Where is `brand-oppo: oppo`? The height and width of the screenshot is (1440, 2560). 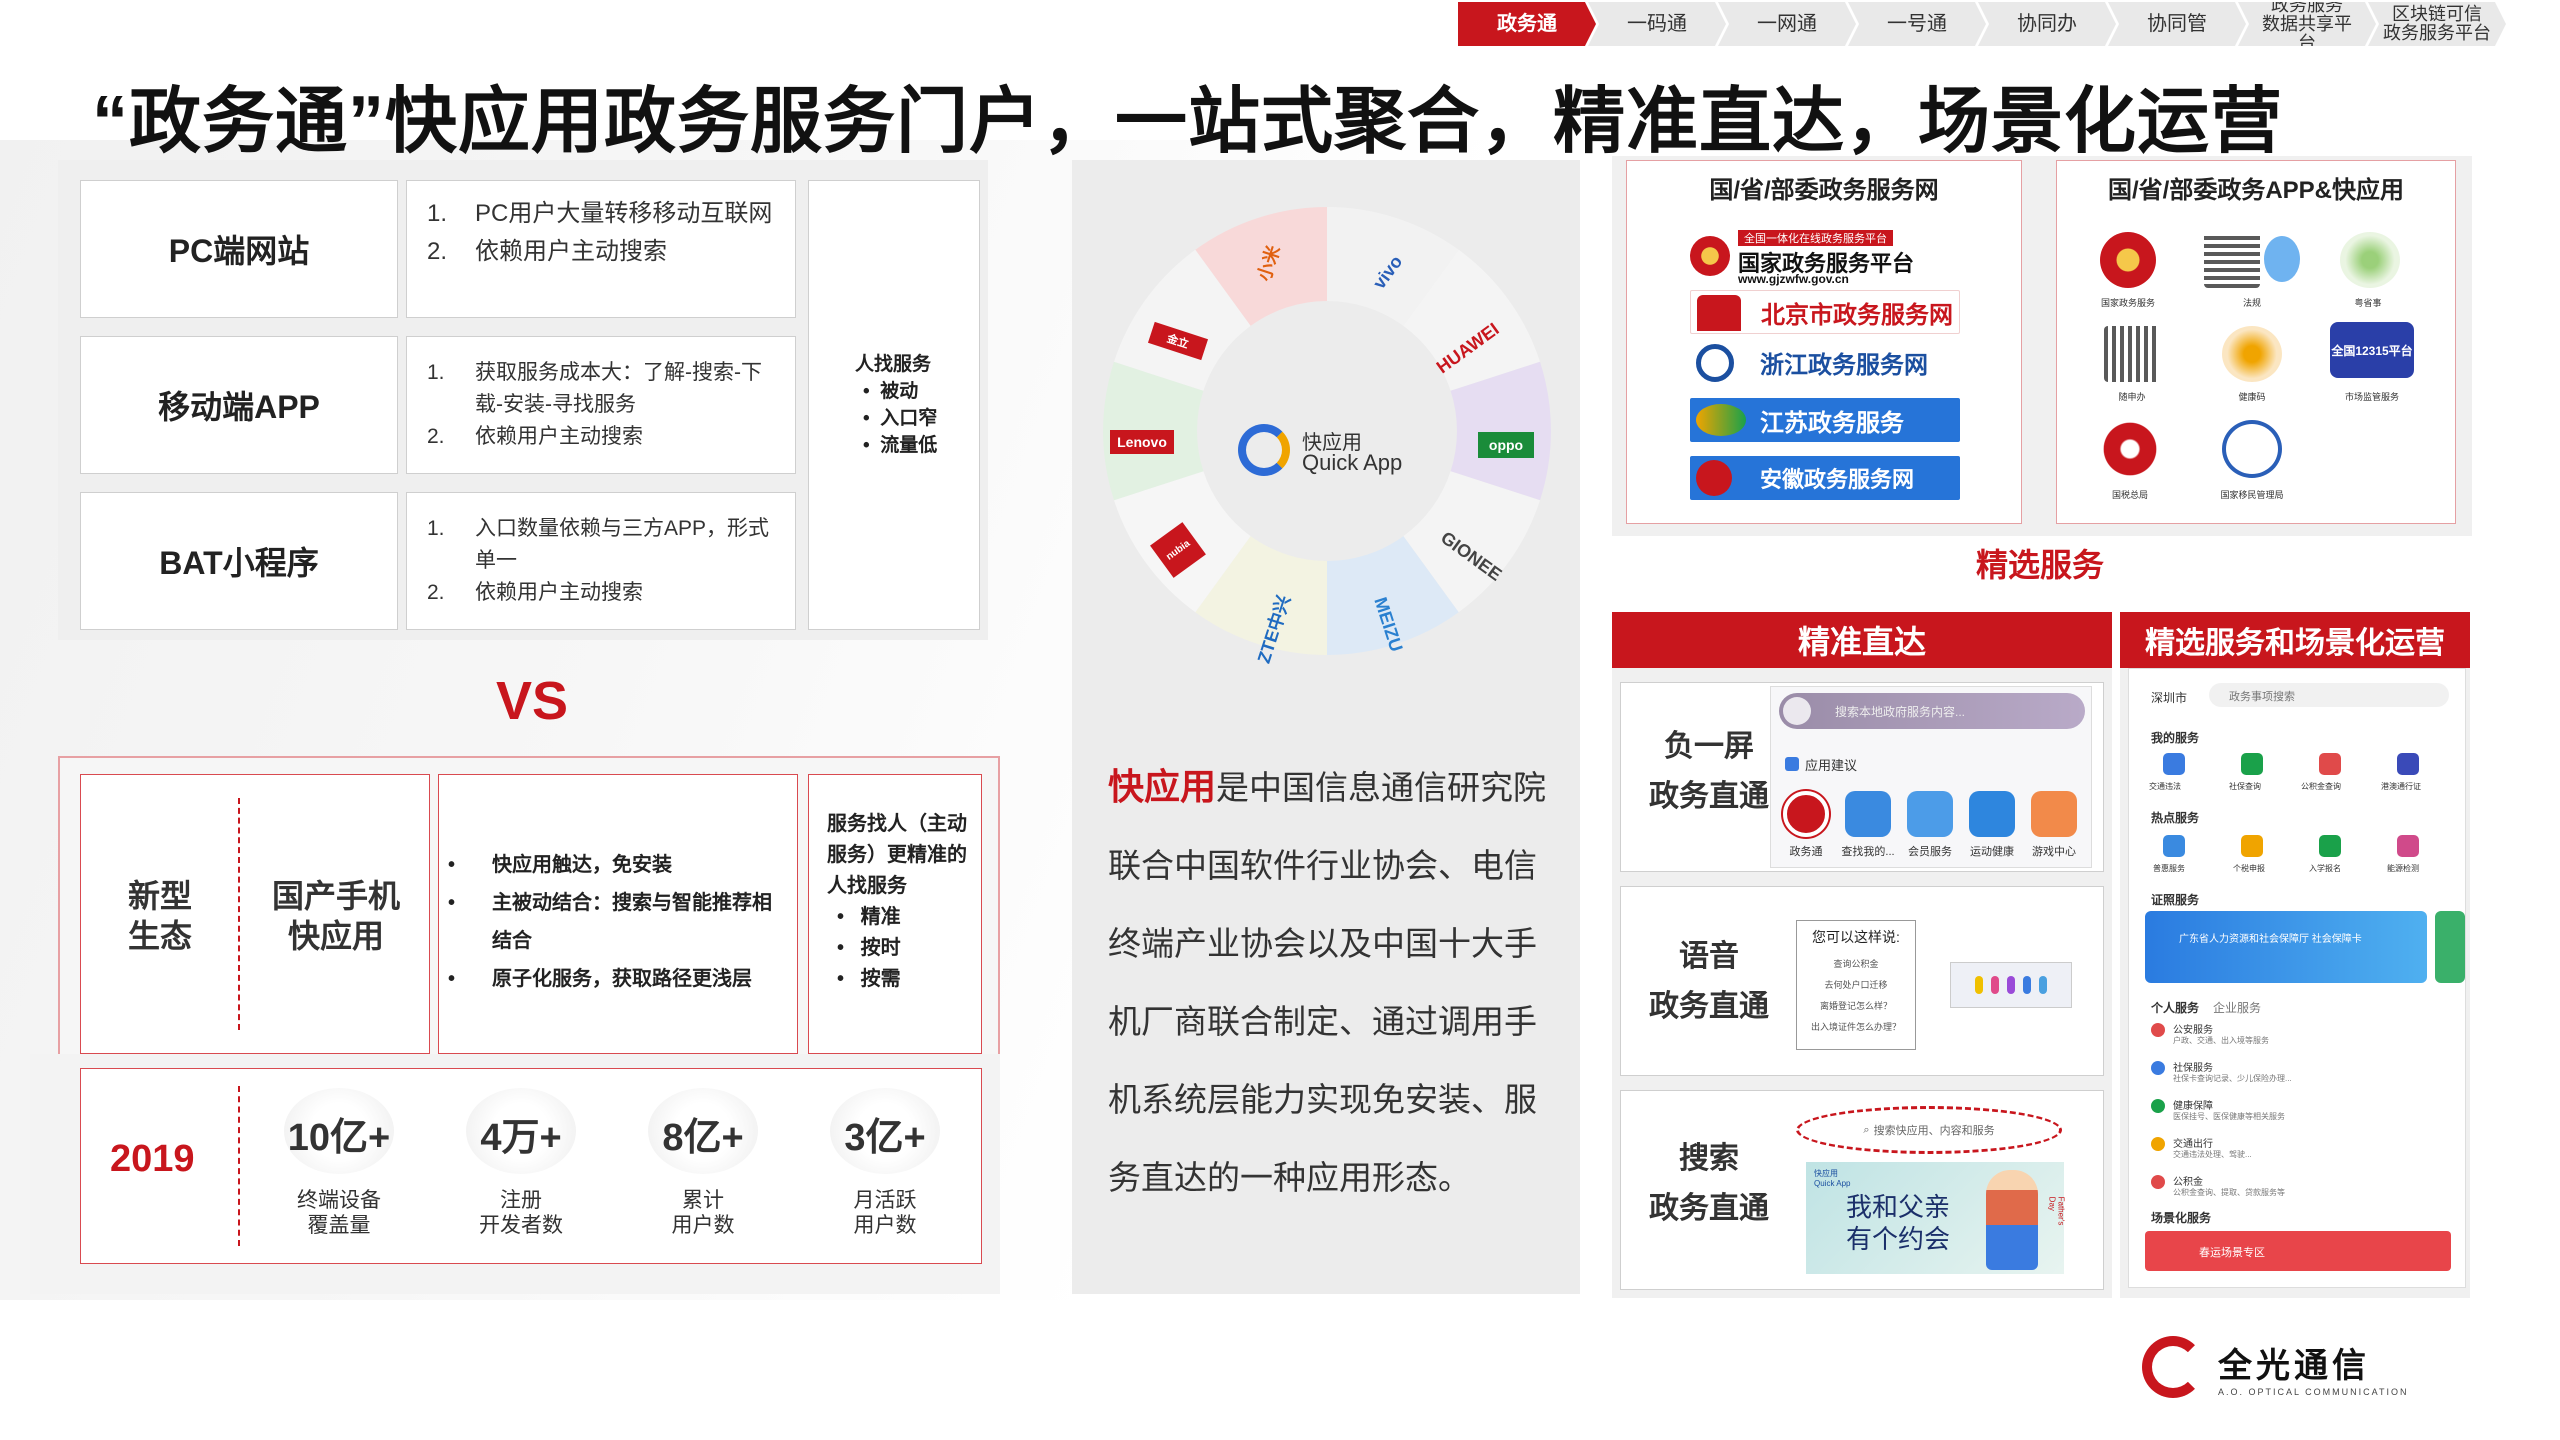
brand-oppo: oppo is located at coordinates (1506, 445).